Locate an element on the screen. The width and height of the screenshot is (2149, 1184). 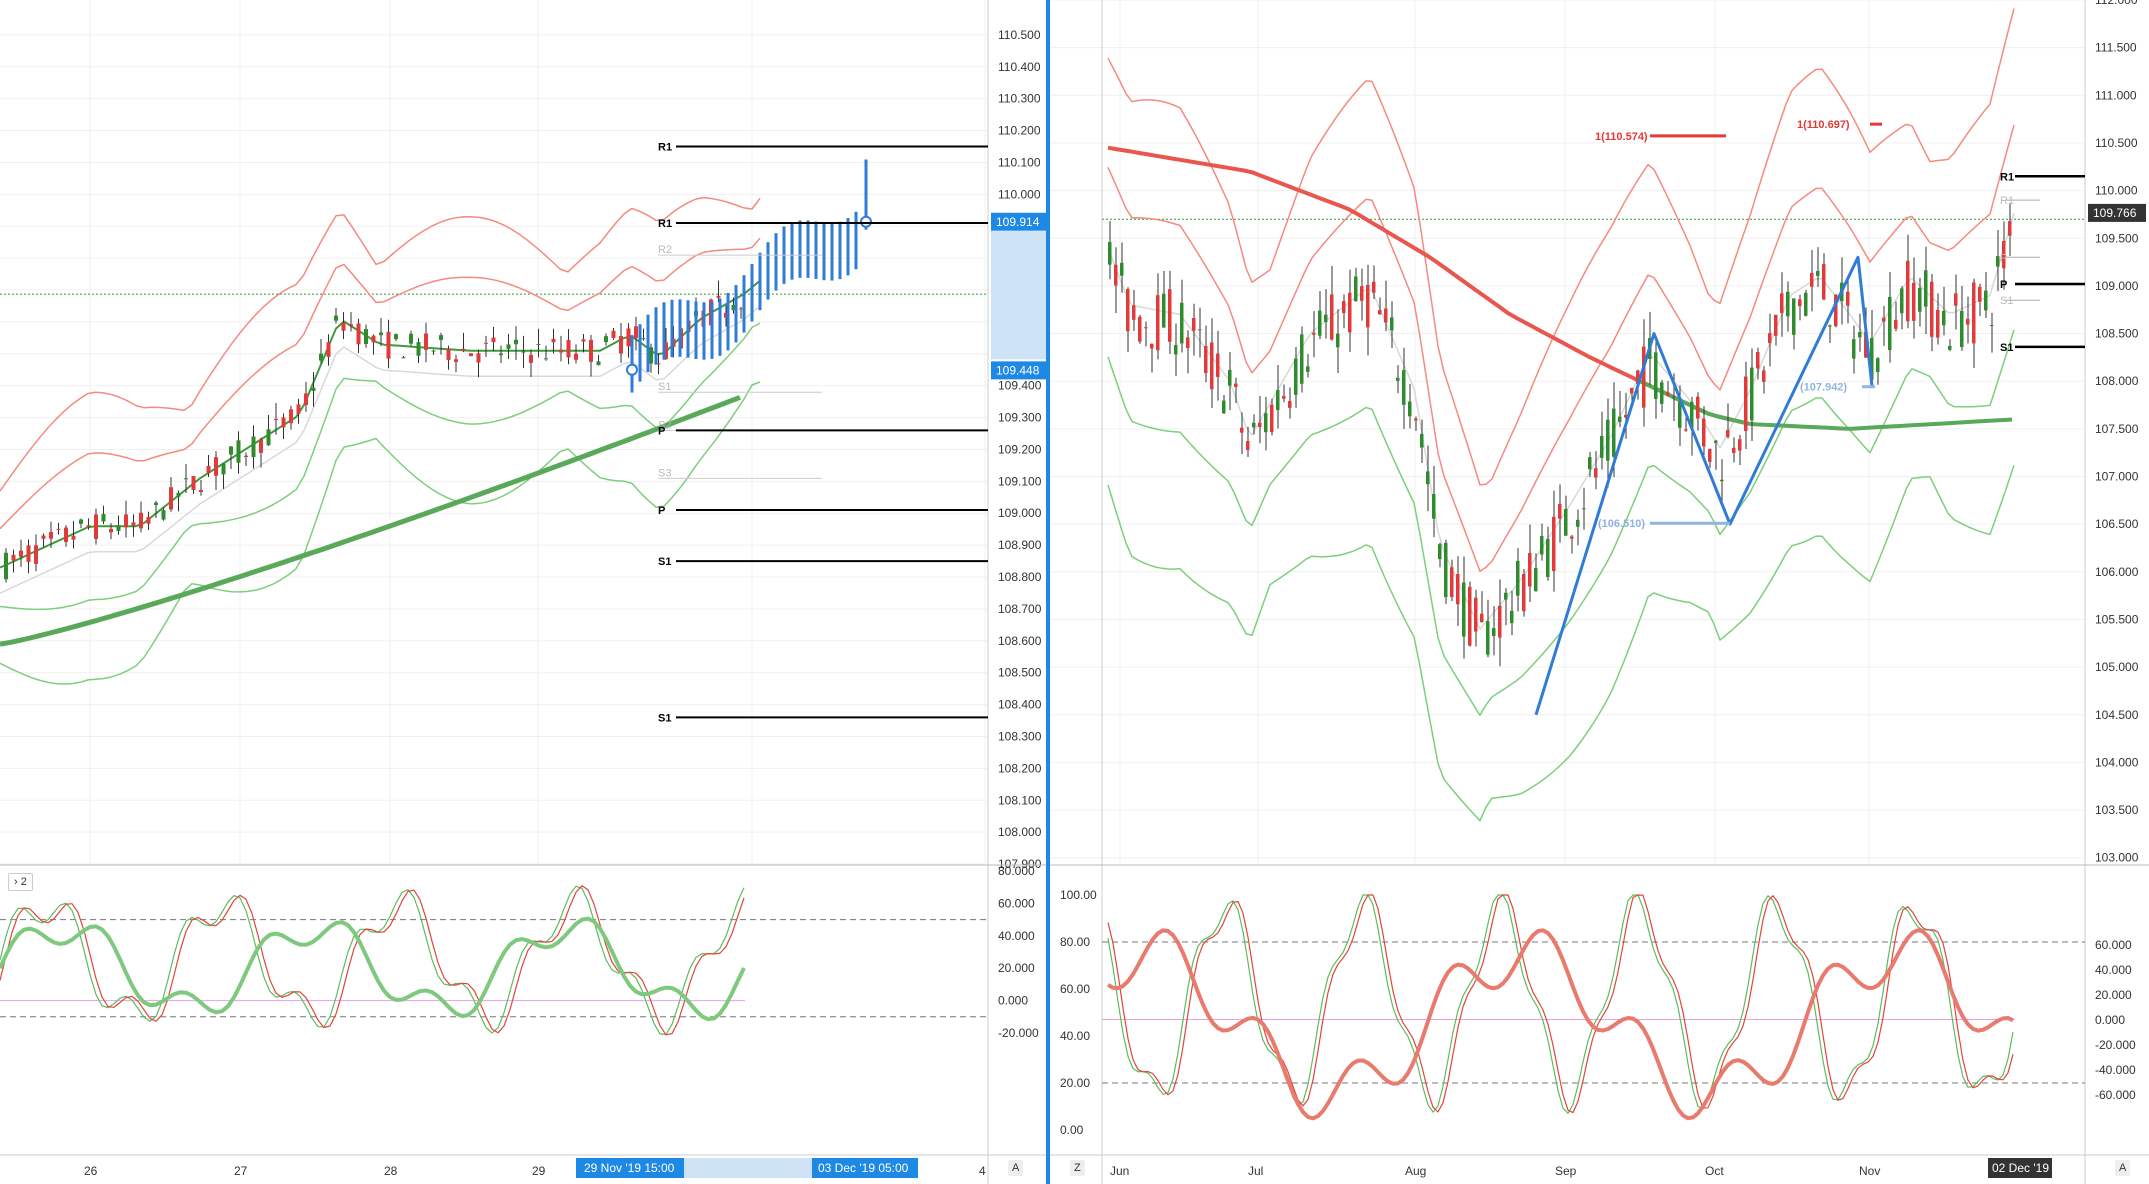
price-tick-label: 108.500 is located at coordinates (1020, 673).